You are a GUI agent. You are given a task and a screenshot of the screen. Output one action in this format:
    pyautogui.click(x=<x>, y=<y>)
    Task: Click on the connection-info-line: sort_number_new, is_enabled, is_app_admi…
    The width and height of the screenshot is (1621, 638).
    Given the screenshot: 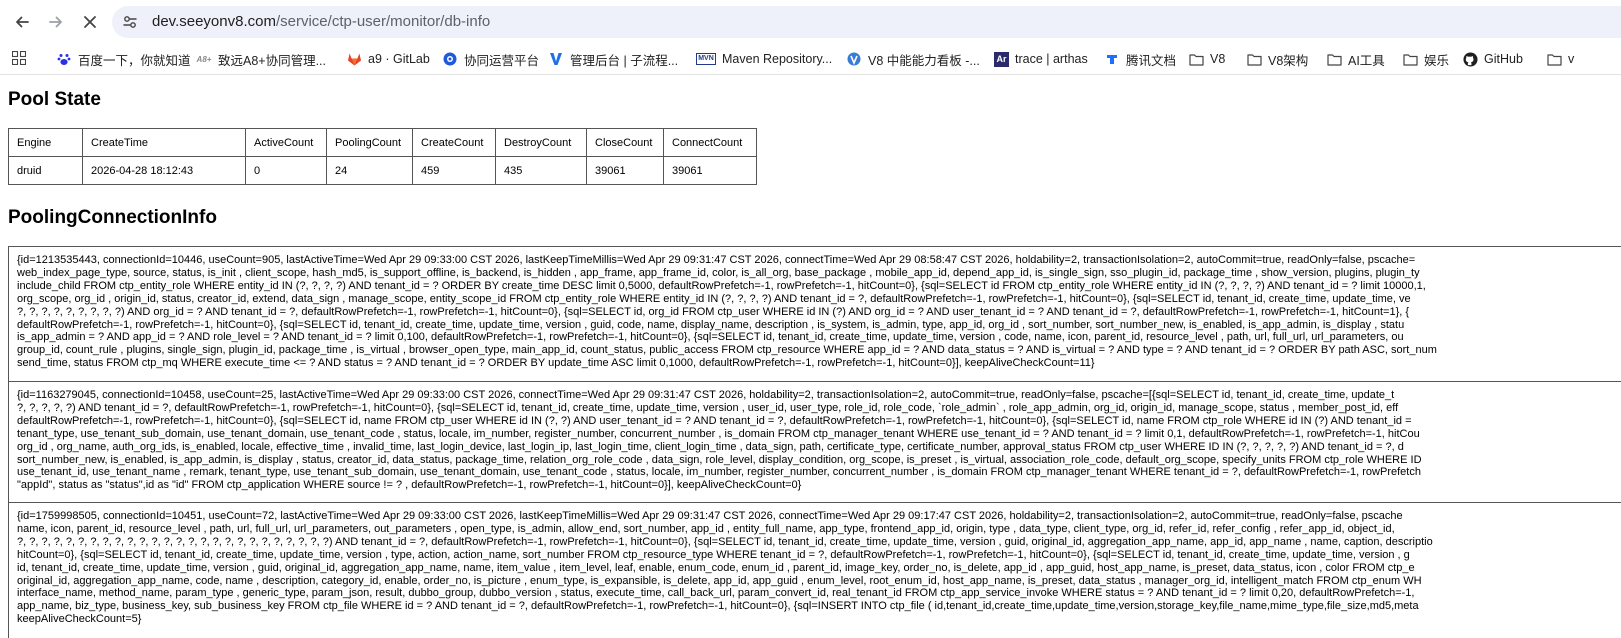 What is the action you would take?
    pyautogui.click(x=719, y=459)
    